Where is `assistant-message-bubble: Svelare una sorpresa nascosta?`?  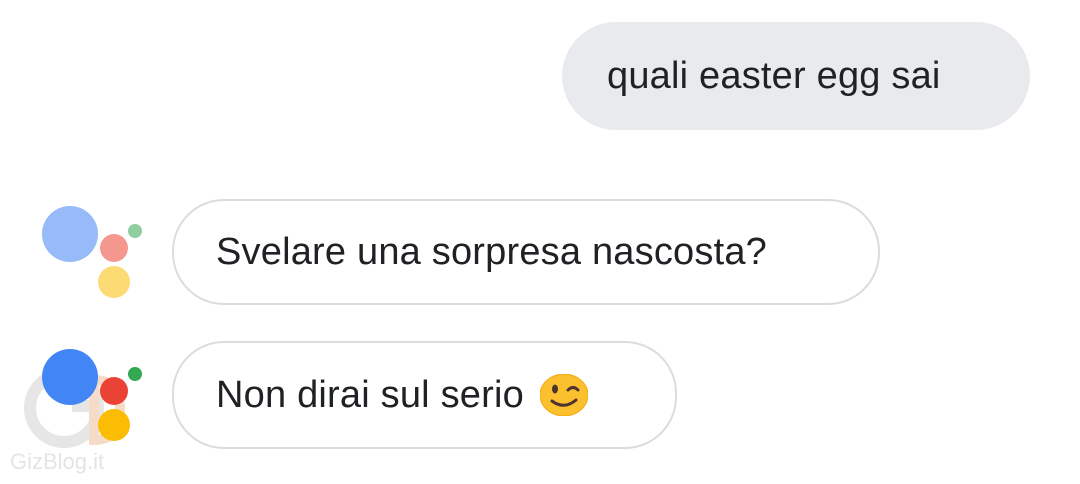
assistant-message-bubble: Svelare una sorpresa nascosta? is located at coordinates (526, 252).